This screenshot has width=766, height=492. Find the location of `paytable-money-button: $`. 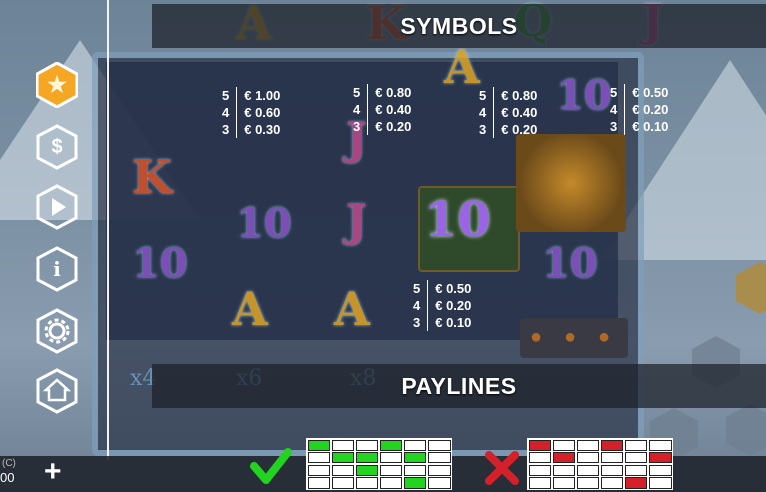

paytable-money-button: $ is located at coordinates (57, 147).